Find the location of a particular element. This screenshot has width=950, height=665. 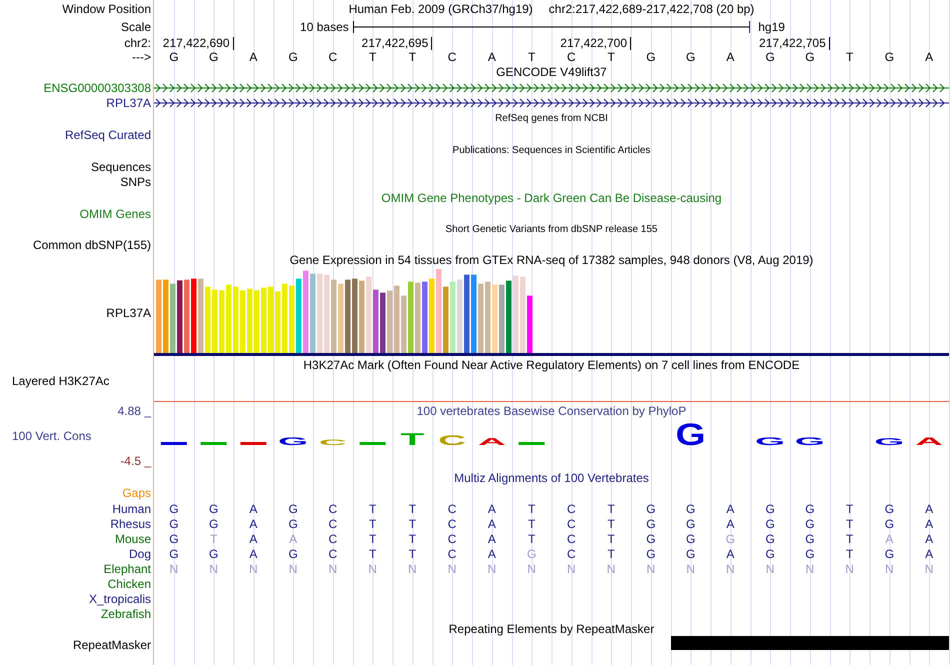

scale-ruler-label: 10 bases is located at coordinates (325, 27).